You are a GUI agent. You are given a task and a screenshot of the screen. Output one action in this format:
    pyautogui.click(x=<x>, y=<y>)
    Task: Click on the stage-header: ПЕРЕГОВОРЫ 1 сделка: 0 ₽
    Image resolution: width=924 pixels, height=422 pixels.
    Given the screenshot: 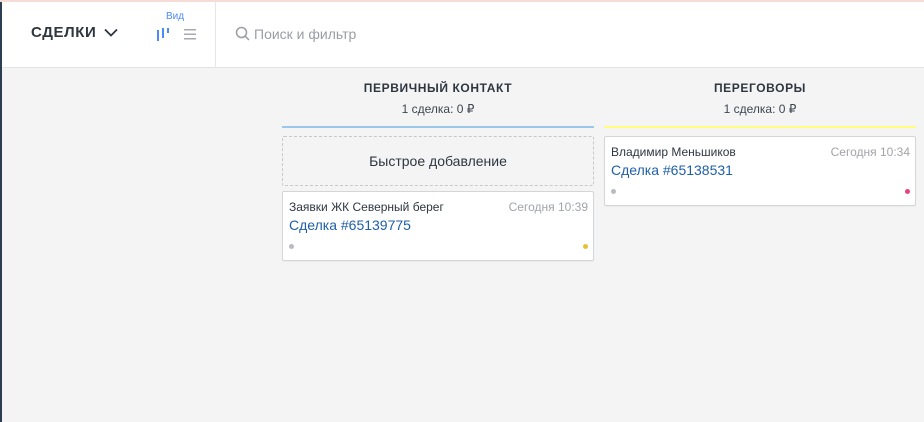 What is the action you would take?
    pyautogui.click(x=760, y=97)
    